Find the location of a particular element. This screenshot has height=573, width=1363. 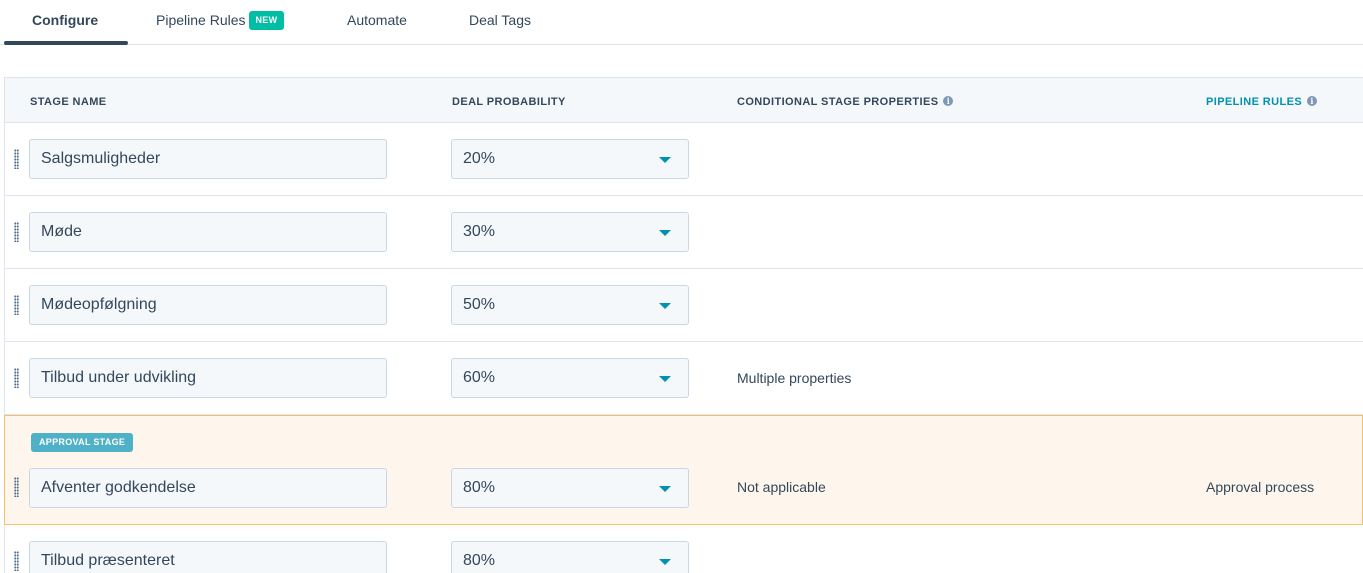

tab-automate: Automate is located at coordinates (377, 22).